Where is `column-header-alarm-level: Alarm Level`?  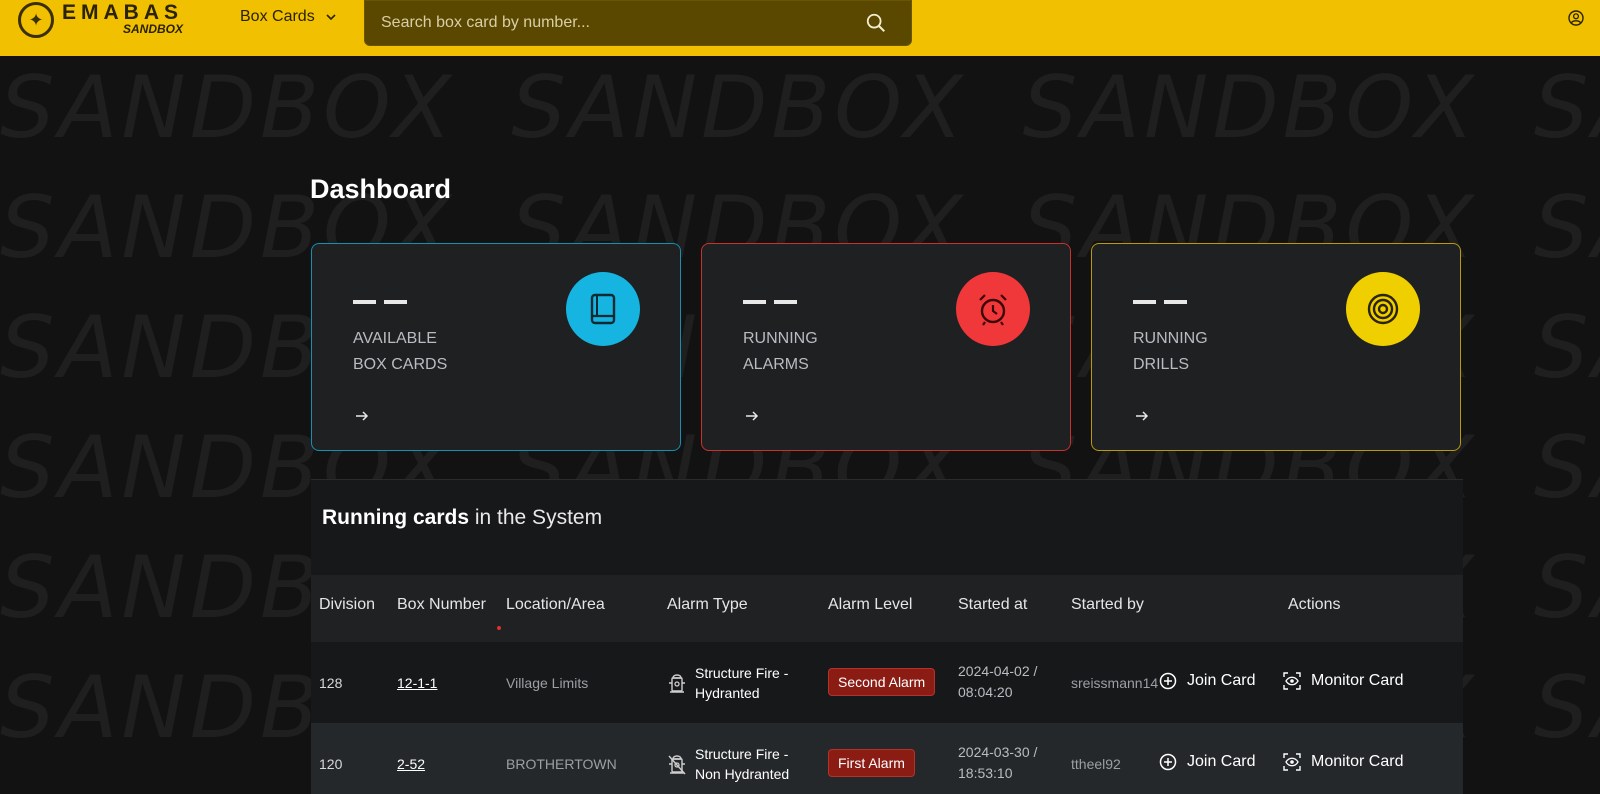 column-header-alarm-level: Alarm Level is located at coordinates (870, 605).